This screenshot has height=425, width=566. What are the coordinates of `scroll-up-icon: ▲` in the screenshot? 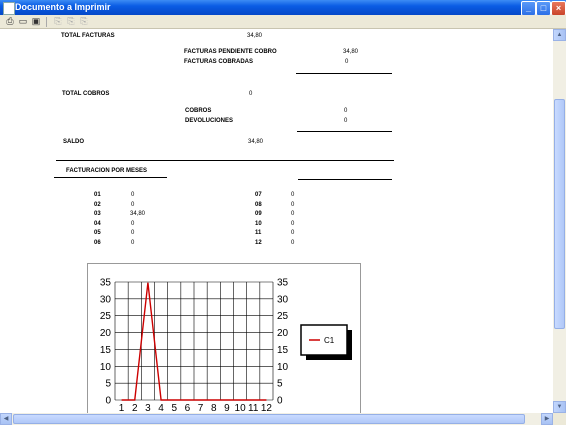 It's located at (559, 35).